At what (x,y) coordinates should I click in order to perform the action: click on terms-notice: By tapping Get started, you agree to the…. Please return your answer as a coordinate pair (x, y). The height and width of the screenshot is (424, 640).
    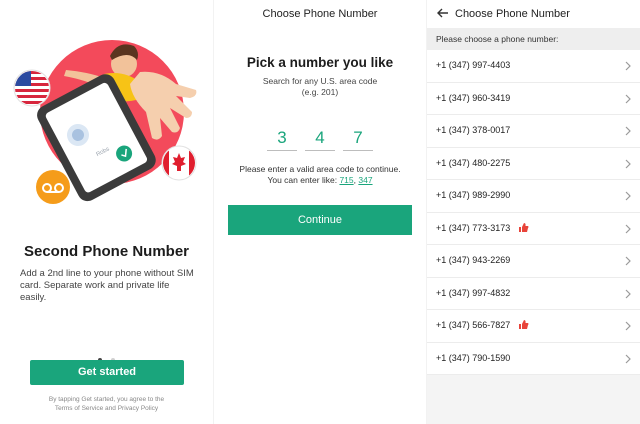
    Looking at the image, I should click on (106, 404).